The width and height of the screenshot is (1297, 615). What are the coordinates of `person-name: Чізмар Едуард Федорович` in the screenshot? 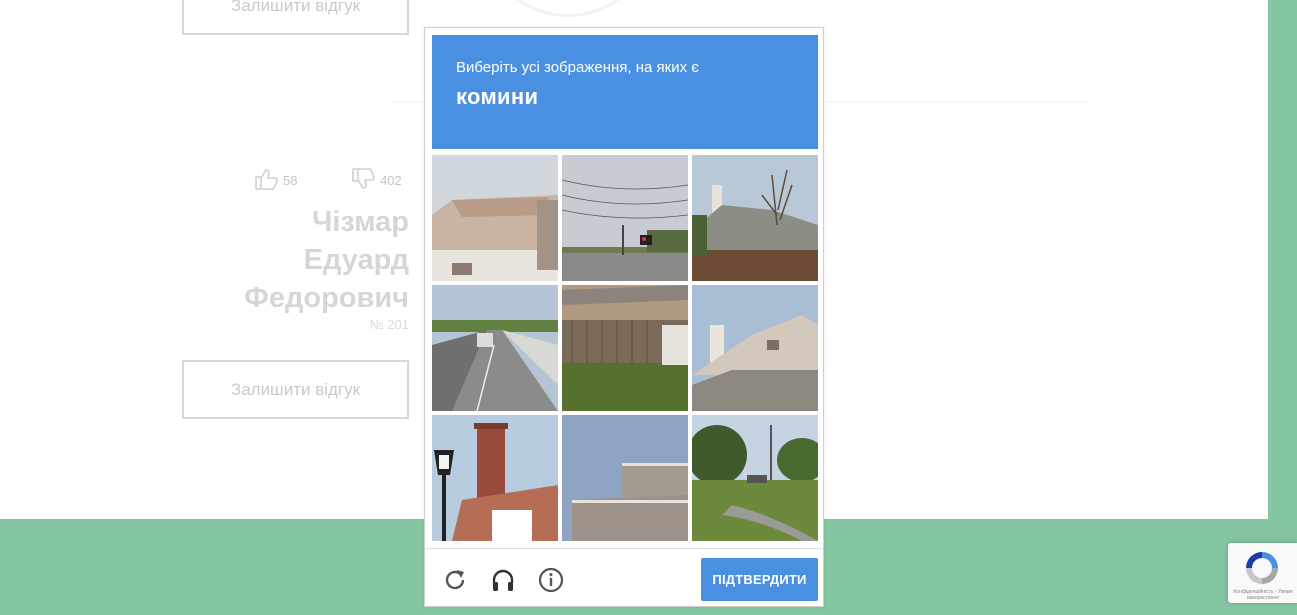 It's located at (299, 260).